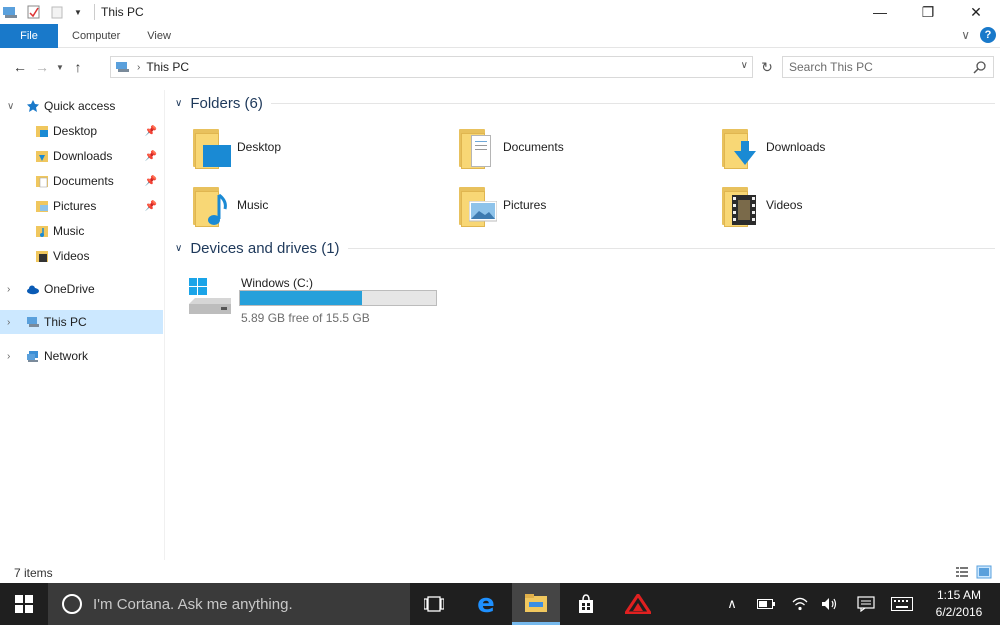  Describe the element at coordinates (500, 572) in the screenshot. I see `status-bar: 7 items` at that location.